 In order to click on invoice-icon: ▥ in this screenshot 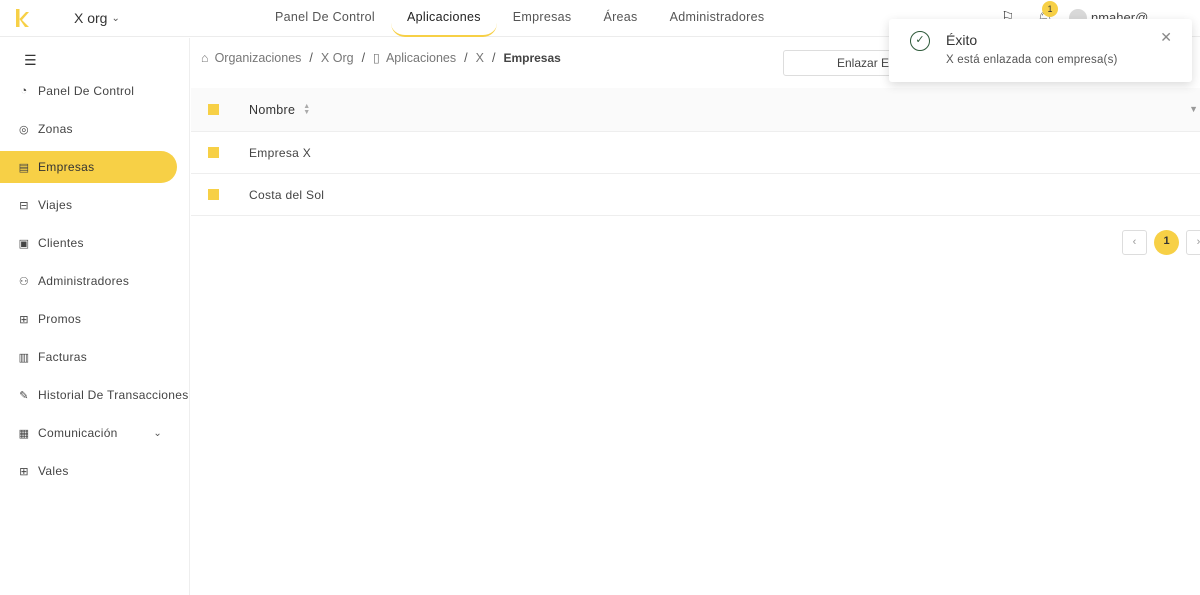, I will do `click(24, 357)`.